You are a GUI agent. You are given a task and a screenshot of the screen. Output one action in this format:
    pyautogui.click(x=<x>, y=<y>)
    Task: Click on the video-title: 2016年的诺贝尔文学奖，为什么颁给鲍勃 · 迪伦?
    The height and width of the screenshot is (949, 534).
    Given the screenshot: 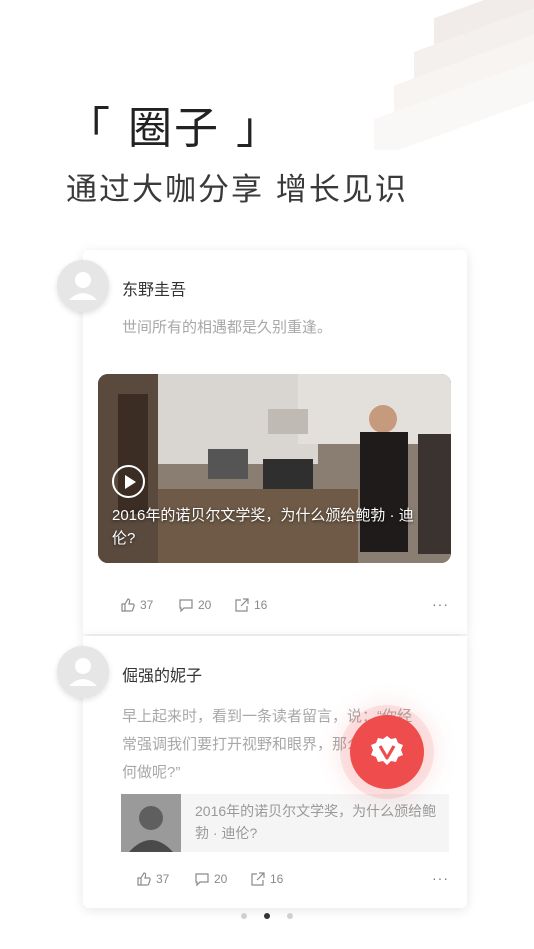 What is the action you would take?
    pyautogui.click(x=272, y=527)
    